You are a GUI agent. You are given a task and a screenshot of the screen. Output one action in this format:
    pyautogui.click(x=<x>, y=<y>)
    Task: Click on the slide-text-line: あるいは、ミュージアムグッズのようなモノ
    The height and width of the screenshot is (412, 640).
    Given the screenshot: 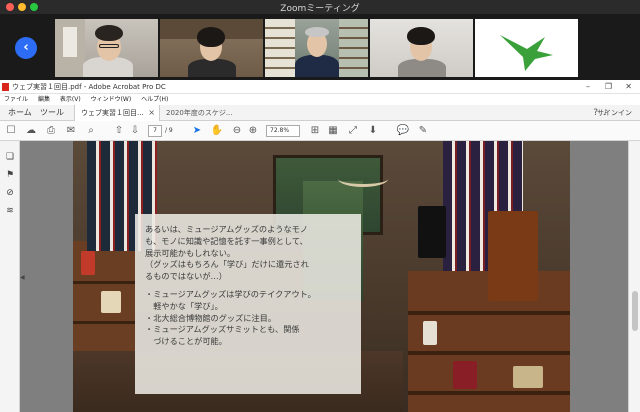 What is the action you would take?
    pyautogui.click(x=227, y=229)
    